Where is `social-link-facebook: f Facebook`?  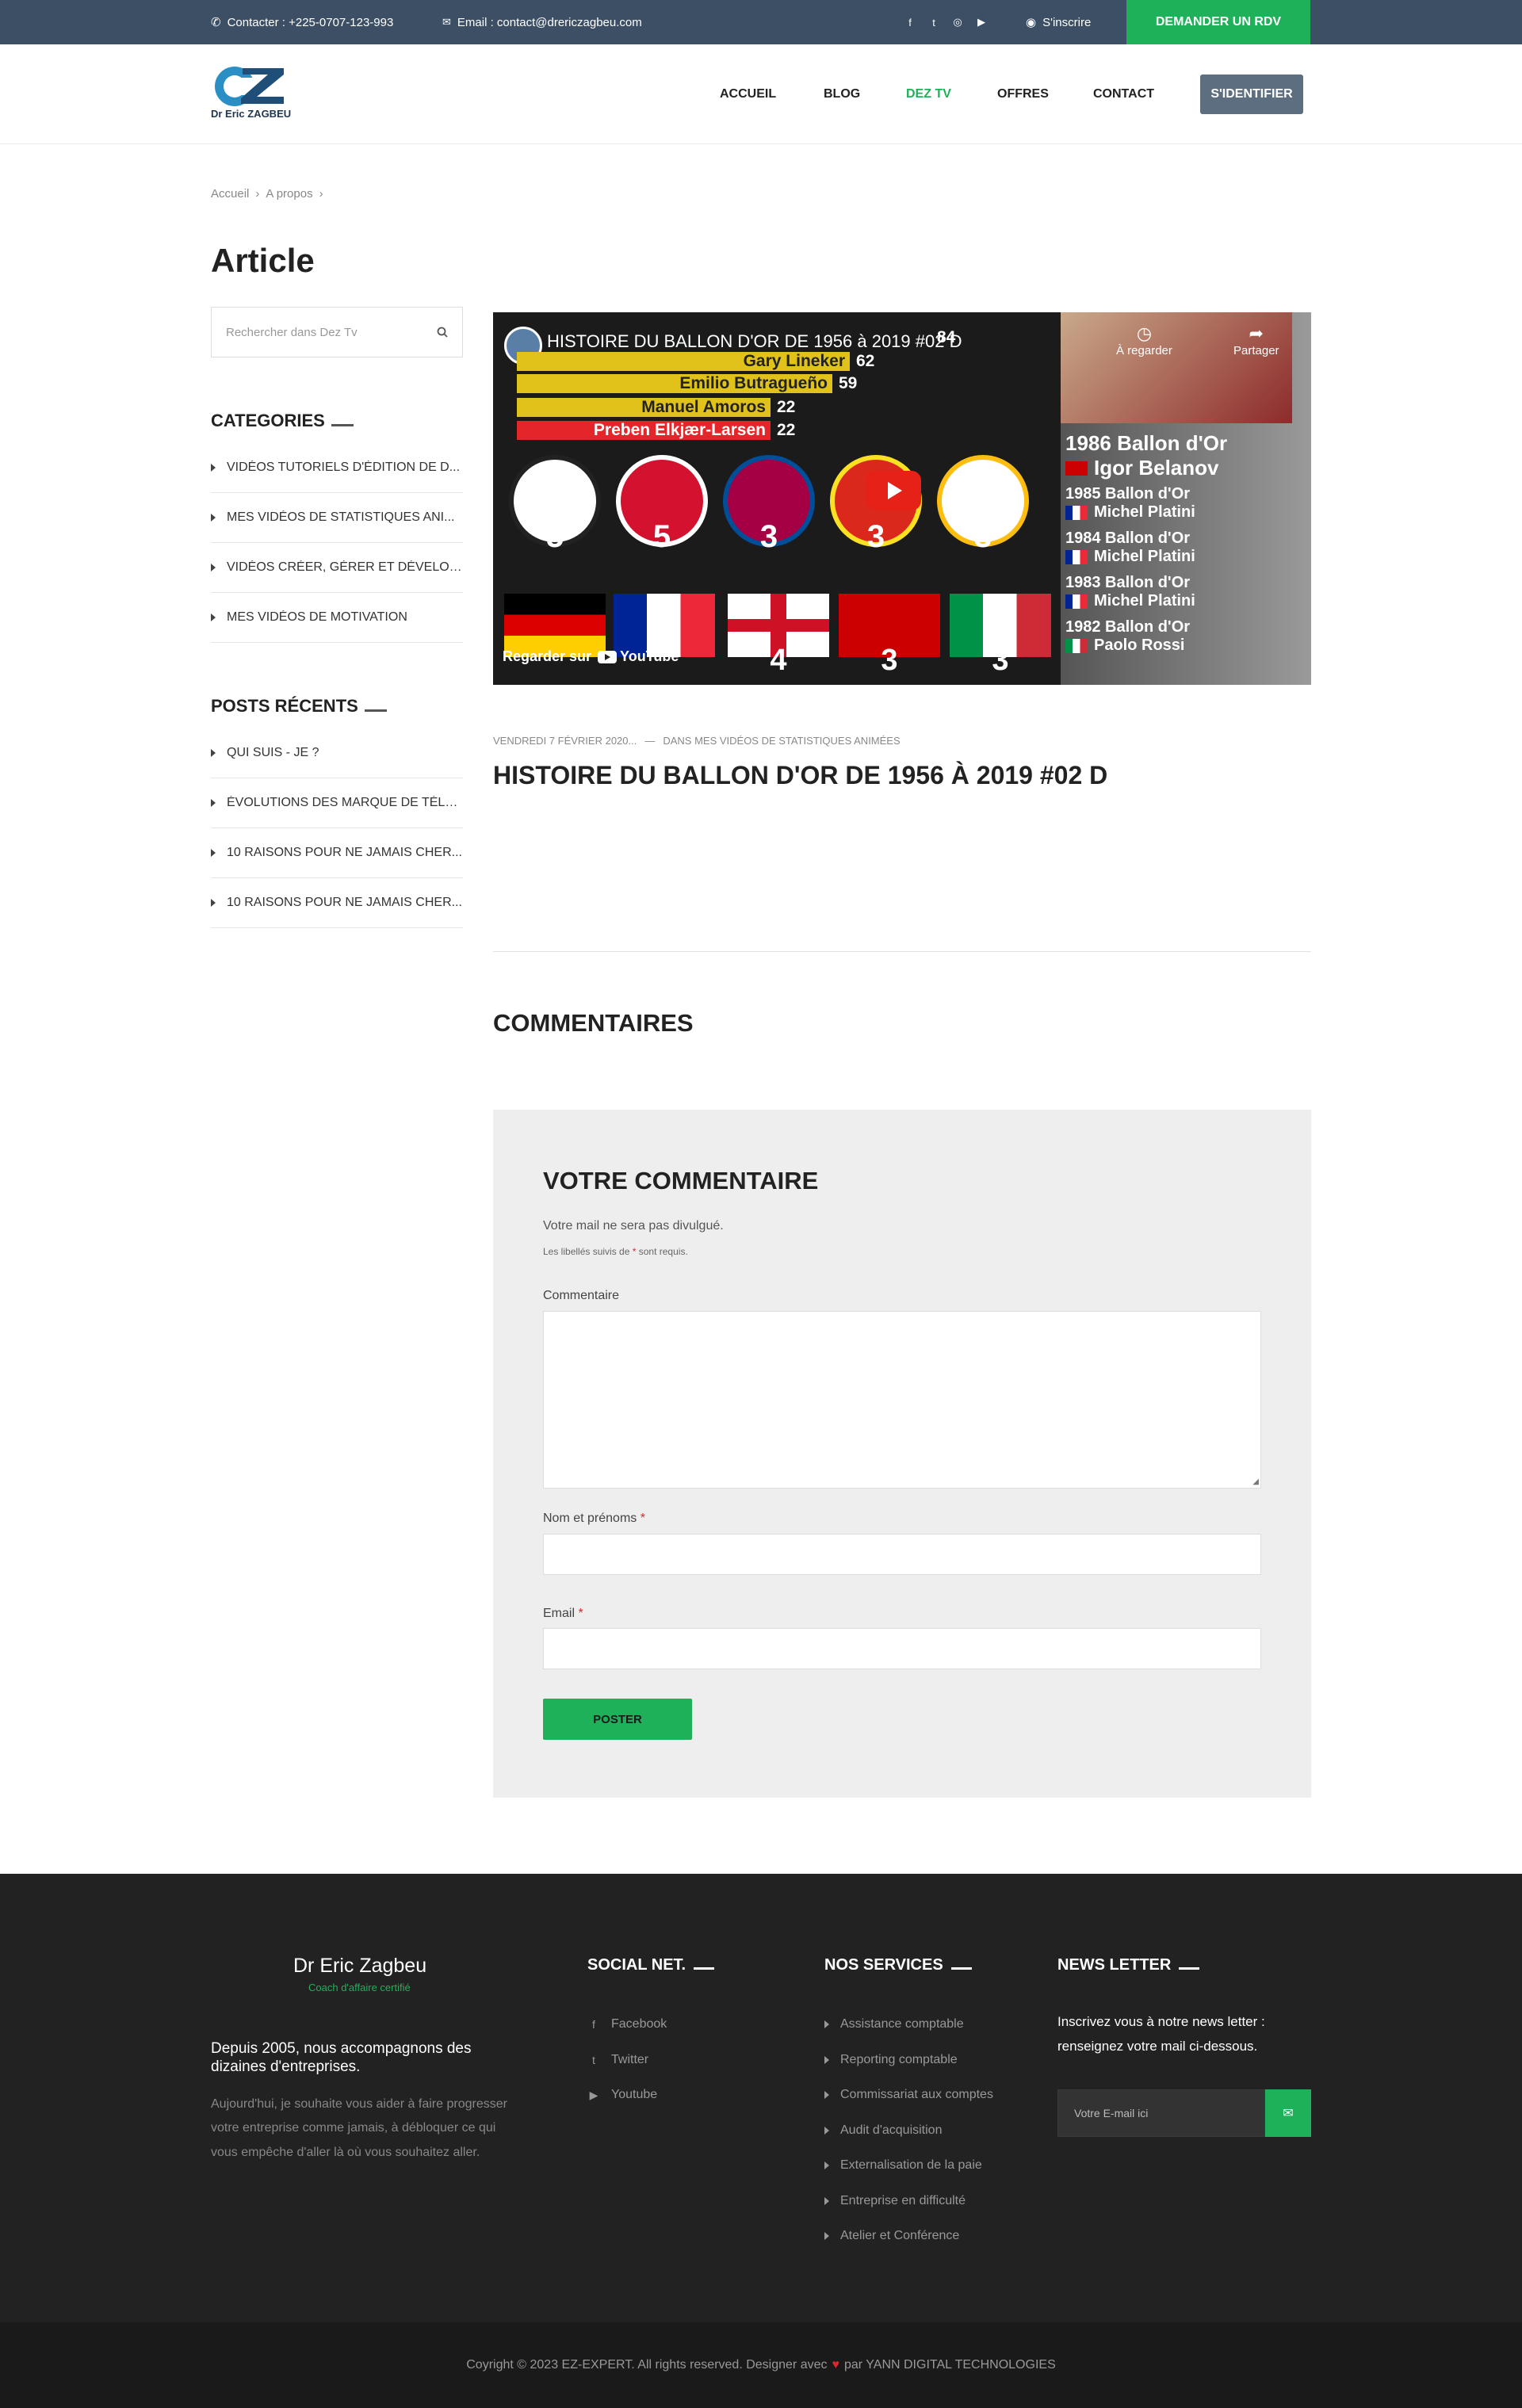
social-link-facebook: f Facebook is located at coordinates (627, 2025).